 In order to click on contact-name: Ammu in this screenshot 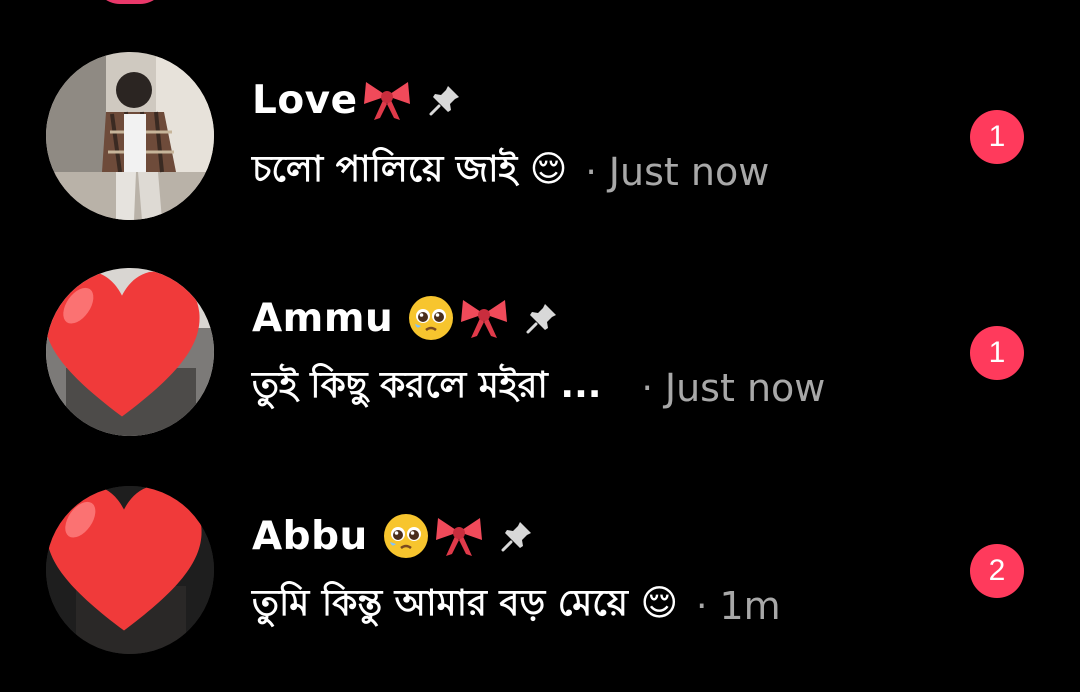, I will do `click(323, 318)`.